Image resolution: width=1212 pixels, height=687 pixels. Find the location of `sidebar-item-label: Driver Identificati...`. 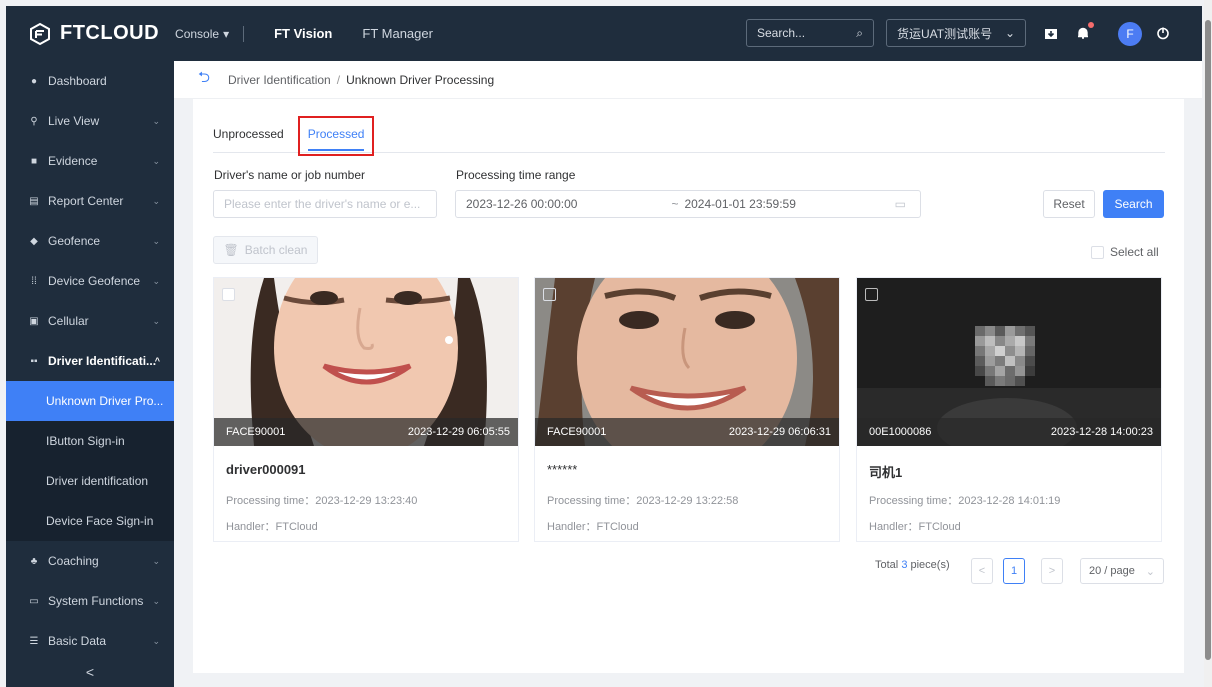

sidebar-item-label: Driver Identificati... is located at coordinates (102, 361).